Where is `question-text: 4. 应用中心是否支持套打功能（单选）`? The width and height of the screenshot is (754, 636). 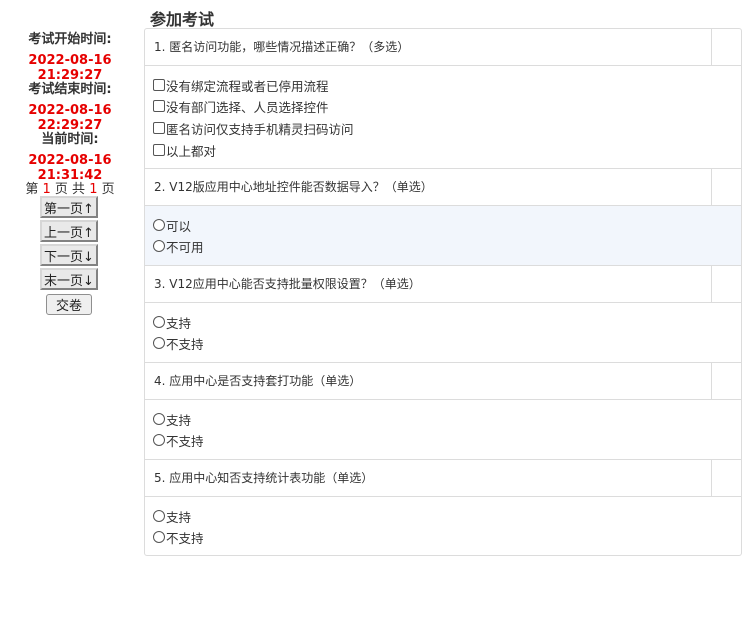 question-text: 4. 应用中心是否支持套打功能（单选） is located at coordinates (258, 381).